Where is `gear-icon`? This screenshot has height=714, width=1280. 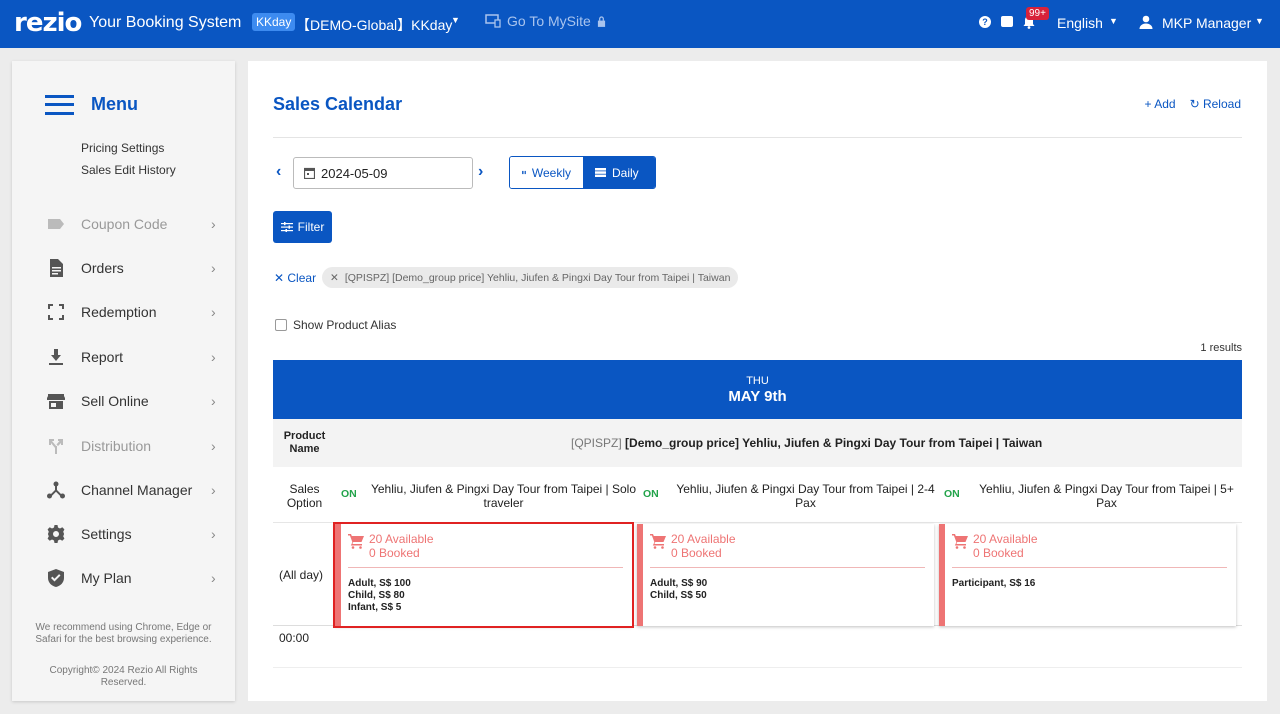
gear-icon is located at coordinates (56, 534).